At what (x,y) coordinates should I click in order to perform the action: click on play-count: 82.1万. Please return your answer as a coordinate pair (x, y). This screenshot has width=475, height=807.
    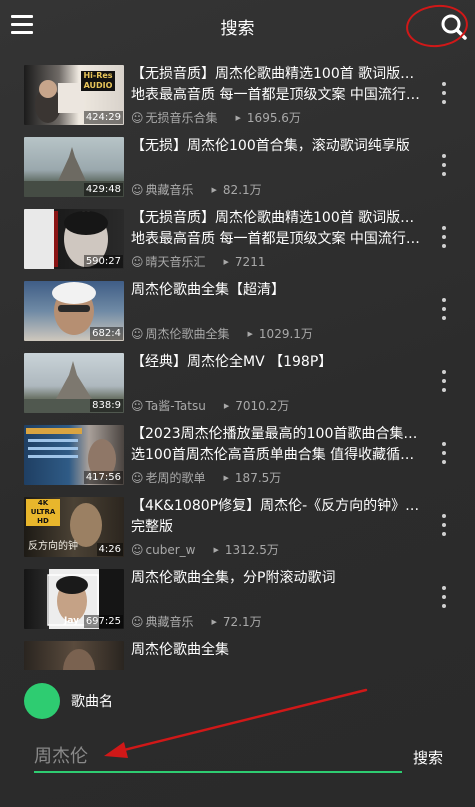
    Looking at the image, I should click on (242, 190).